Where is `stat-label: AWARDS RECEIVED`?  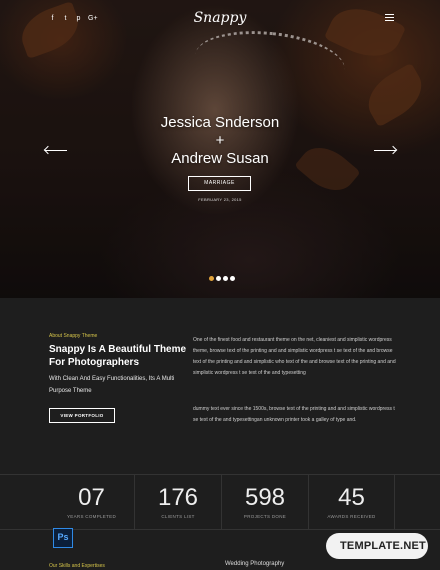
stat-label: AWARDS RECEIVED is located at coordinates (351, 516).